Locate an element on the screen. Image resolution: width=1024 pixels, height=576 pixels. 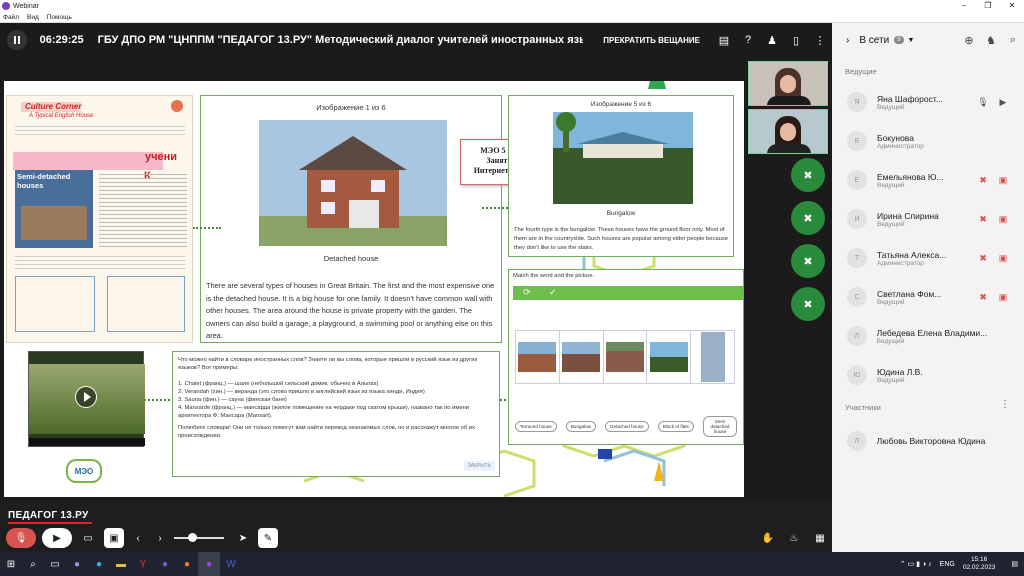
host-row-5: Т Татьяна Алекса... Администратор ✖ ▣ is located at coordinates (928, 258).